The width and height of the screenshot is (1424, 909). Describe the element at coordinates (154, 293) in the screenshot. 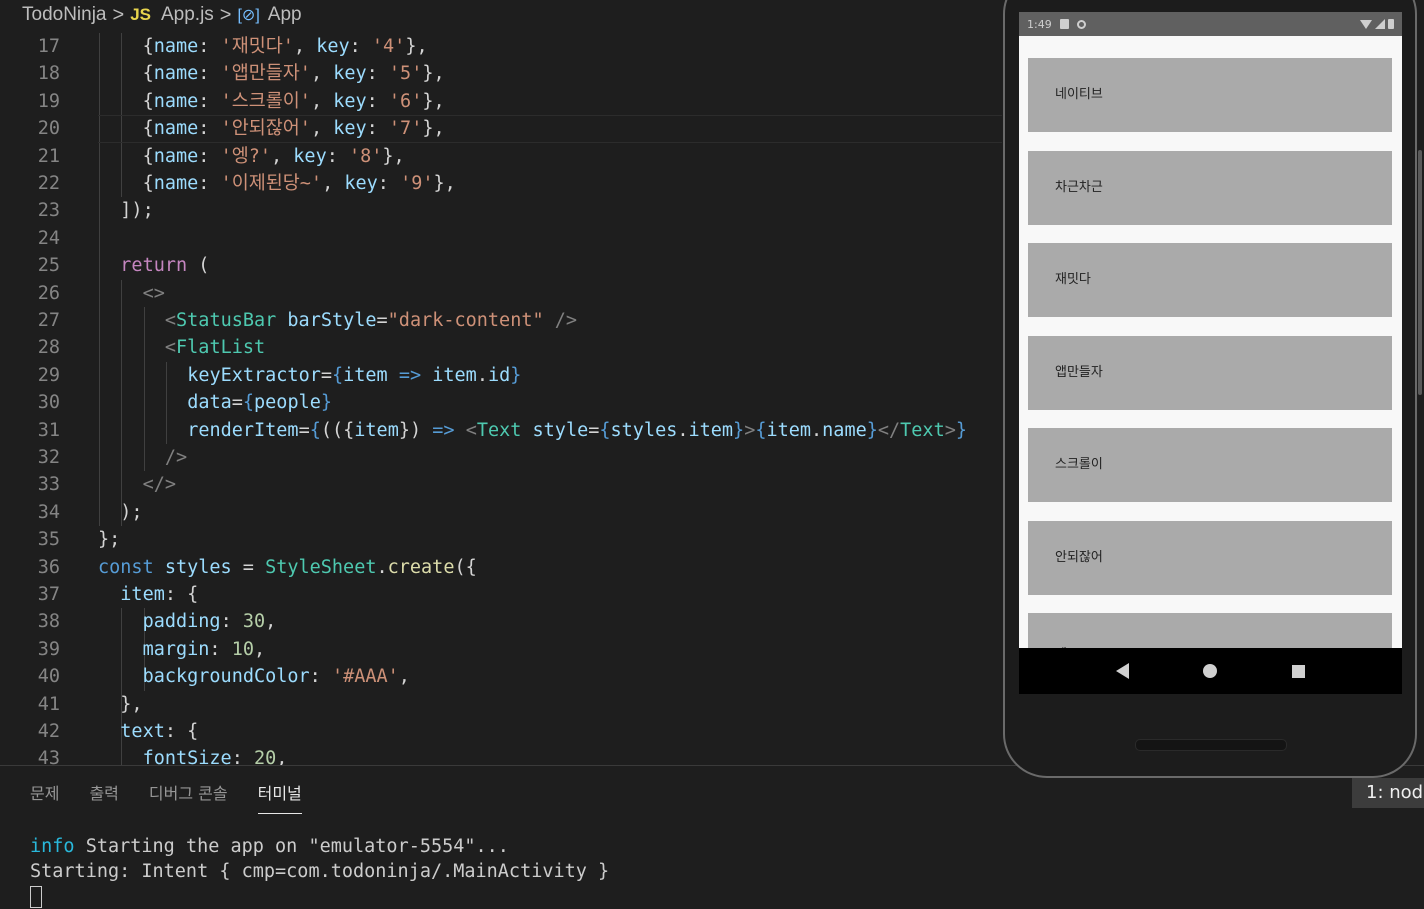

I see `code-text: <>` at that location.